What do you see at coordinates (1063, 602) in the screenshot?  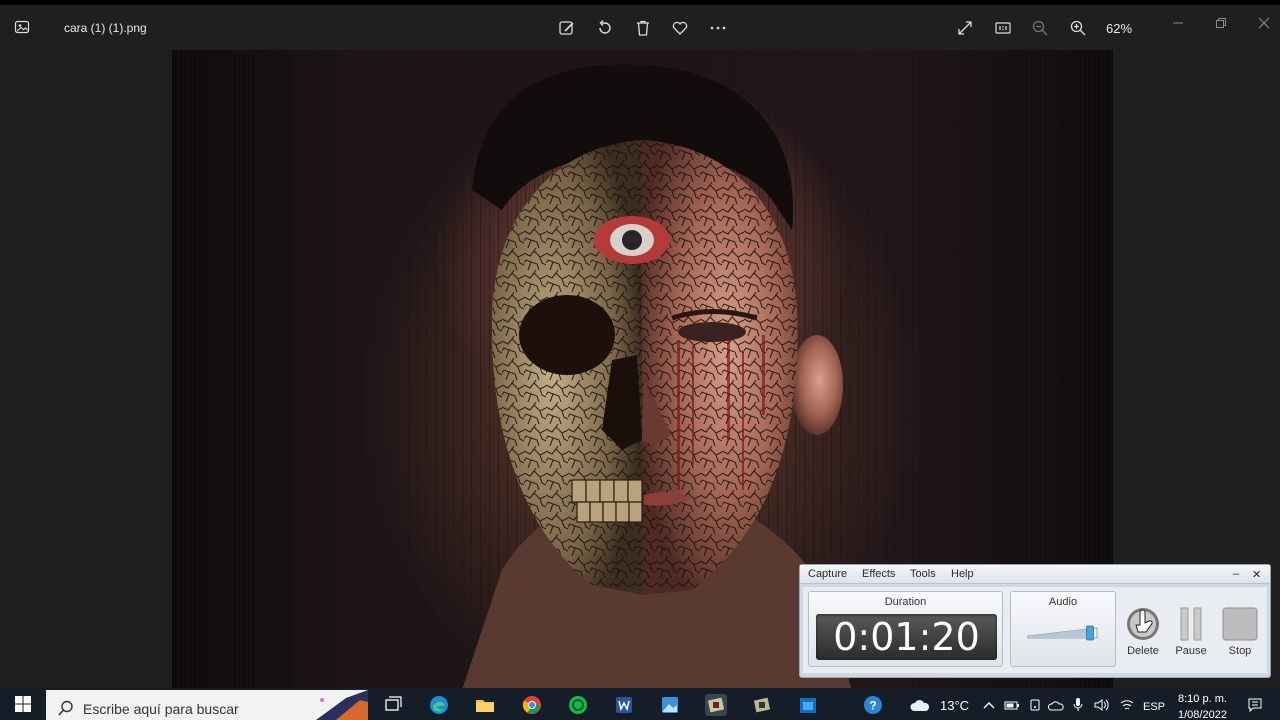 I see `audio-label: Audio` at bounding box center [1063, 602].